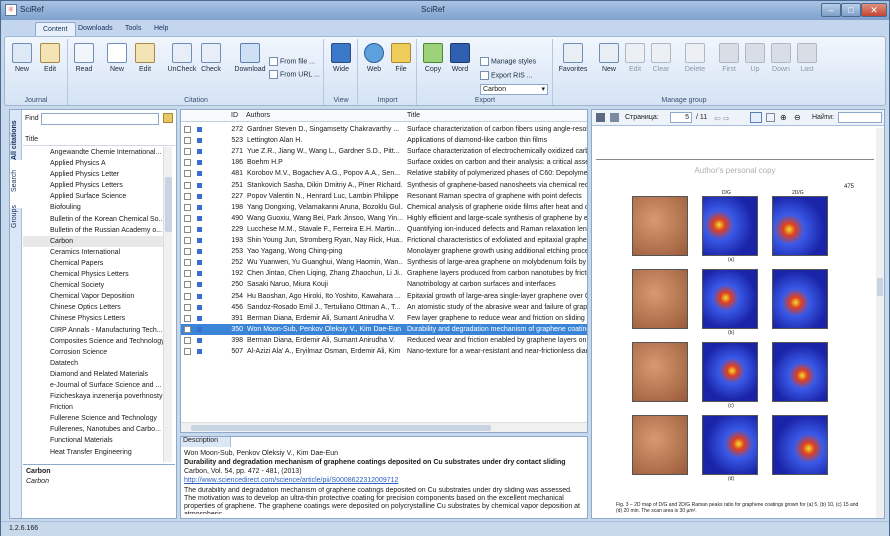 This screenshot has height=536, width=890. What do you see at coordinates (851, 10) in the screenshot?
I see `maximize-button: □` at bounding box center [851, 10].